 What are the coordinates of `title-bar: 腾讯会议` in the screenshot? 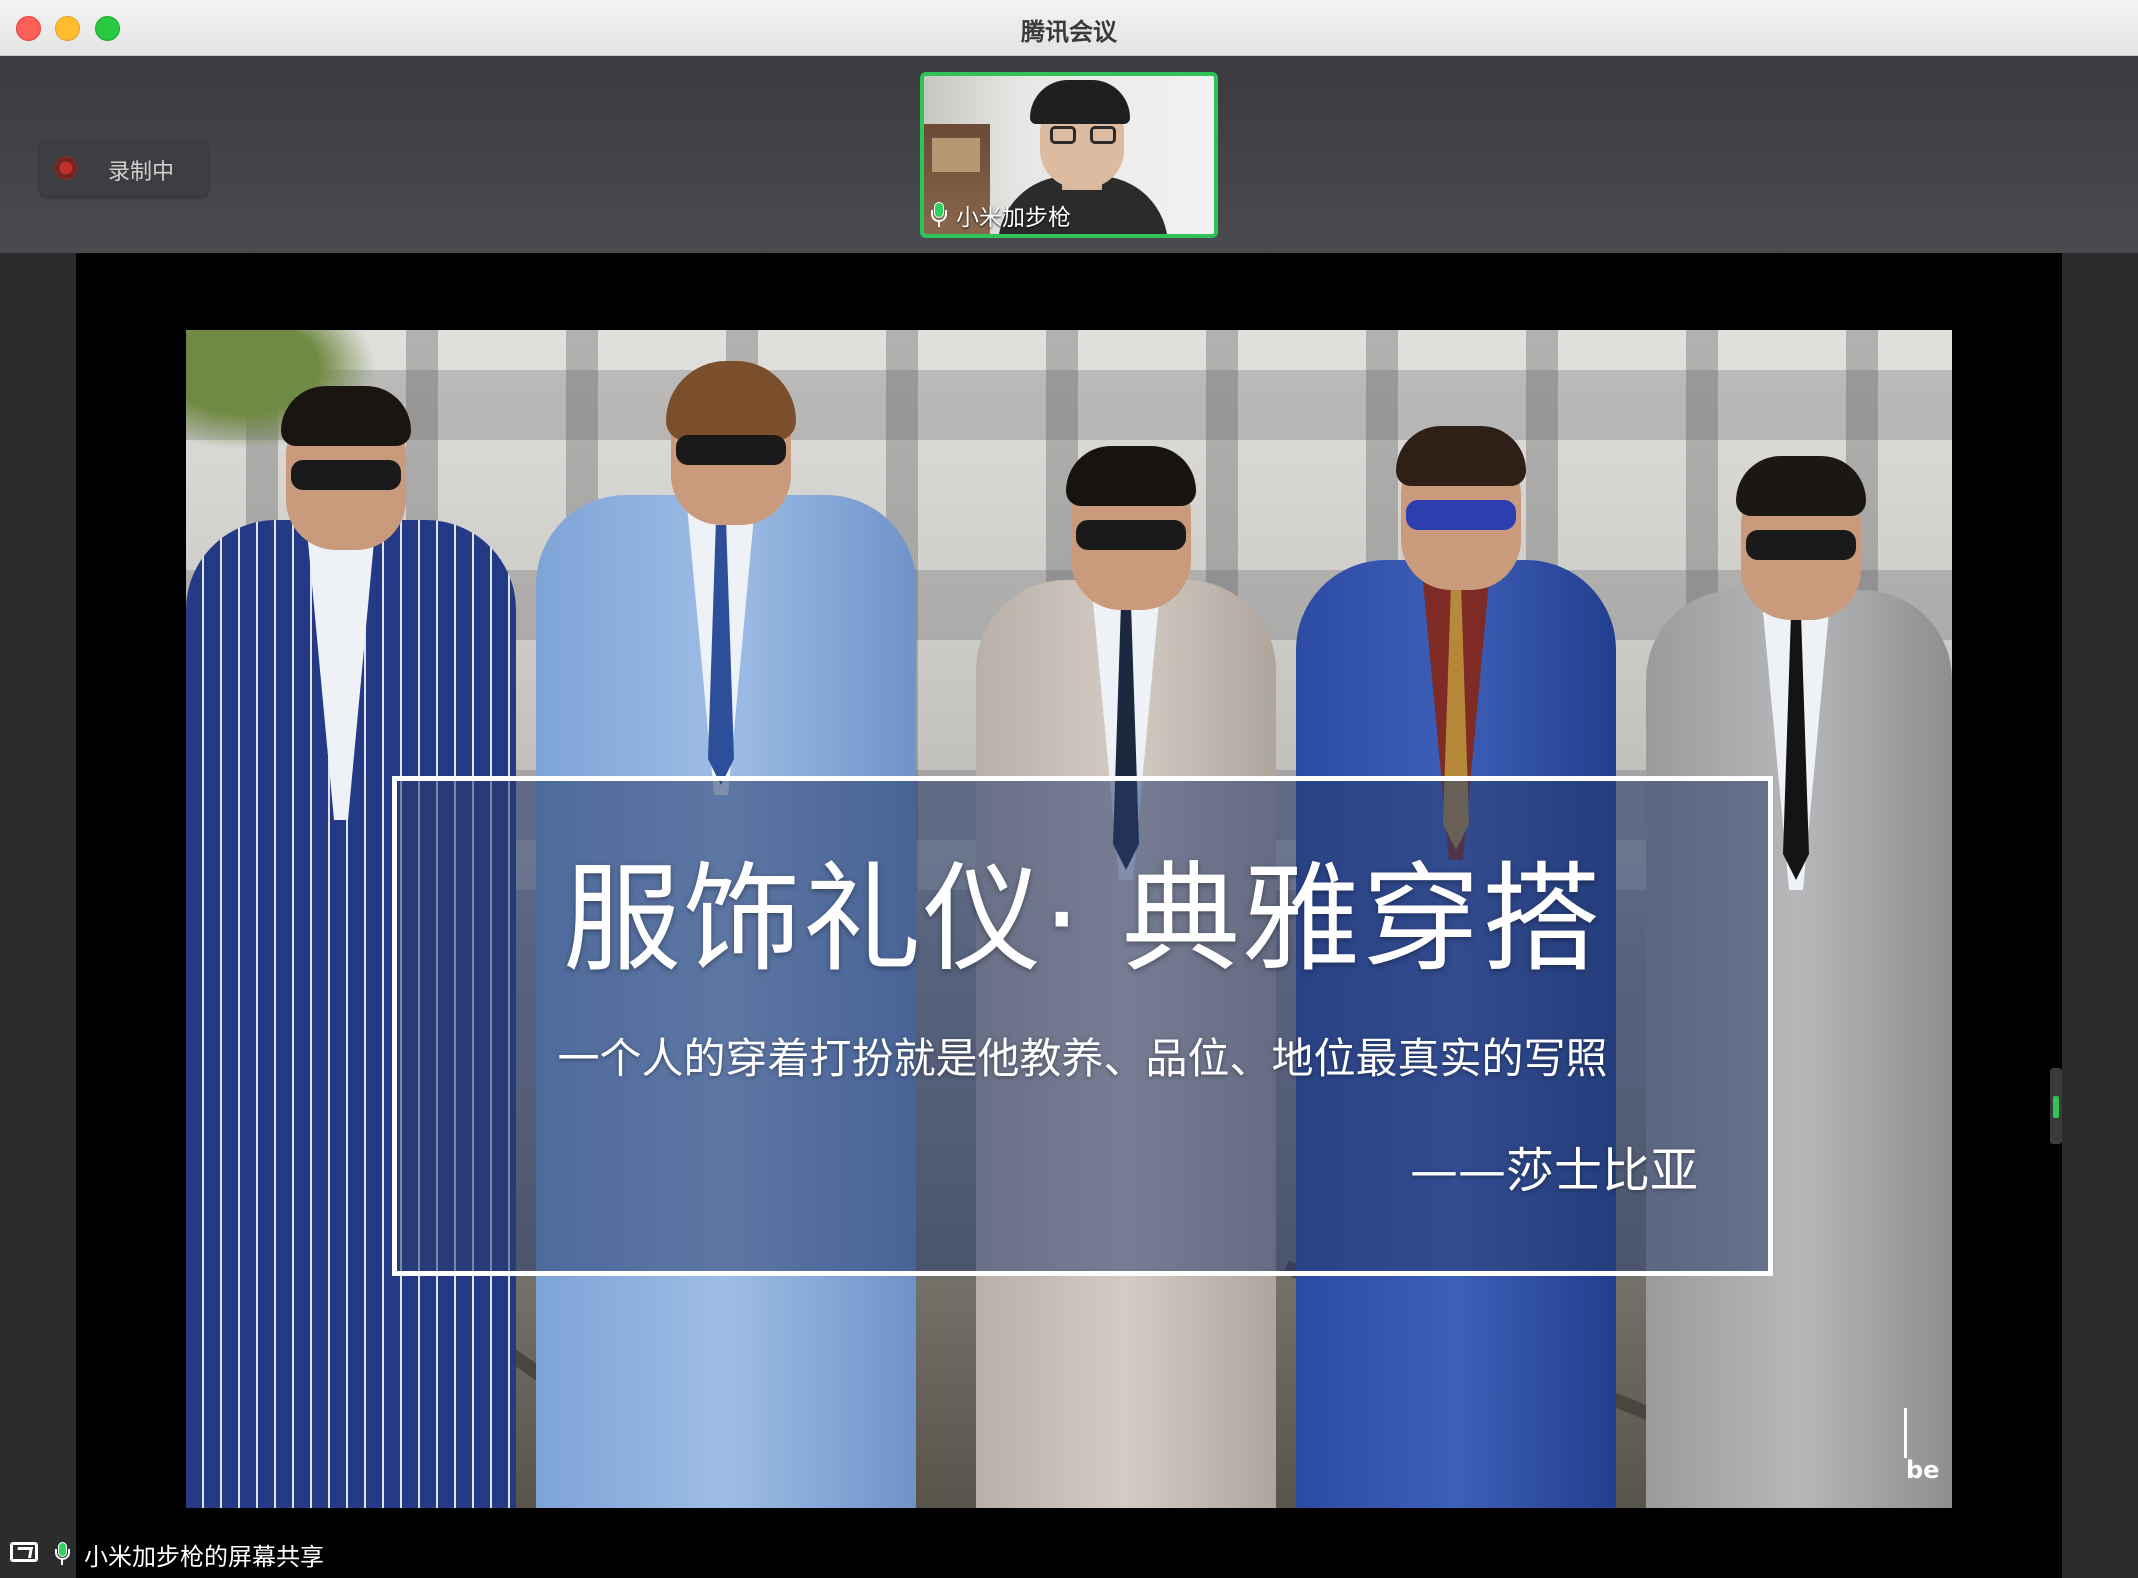 It's located at (1069, 28).